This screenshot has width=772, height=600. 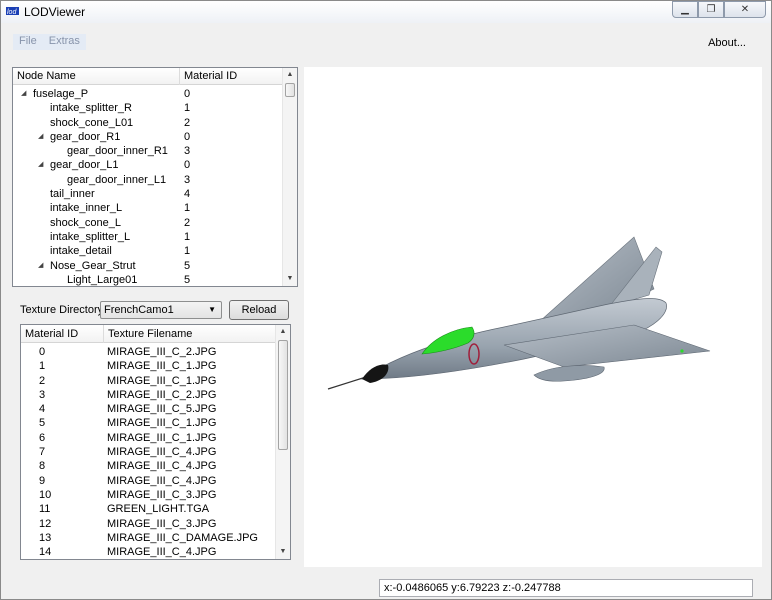 I want to click on restore-button: ❐, so click(x=711, y=9).